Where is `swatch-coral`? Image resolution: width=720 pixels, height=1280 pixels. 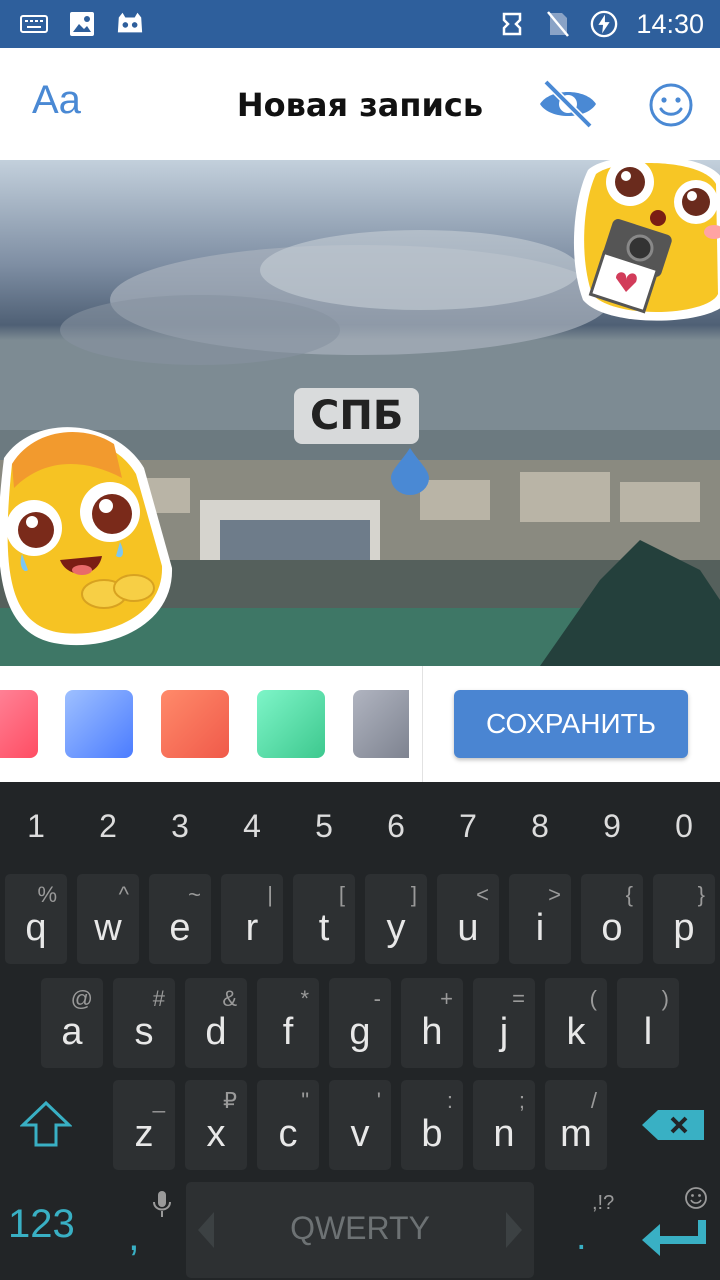
swatch-coral is located at coordinates (195, 724).